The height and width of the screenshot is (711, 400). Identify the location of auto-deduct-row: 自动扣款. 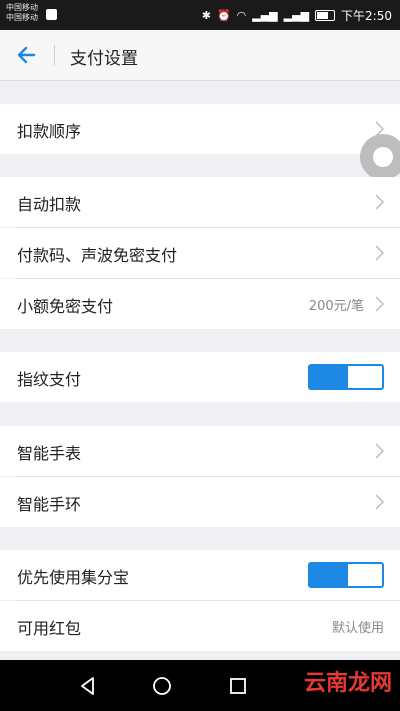
(200, 202).